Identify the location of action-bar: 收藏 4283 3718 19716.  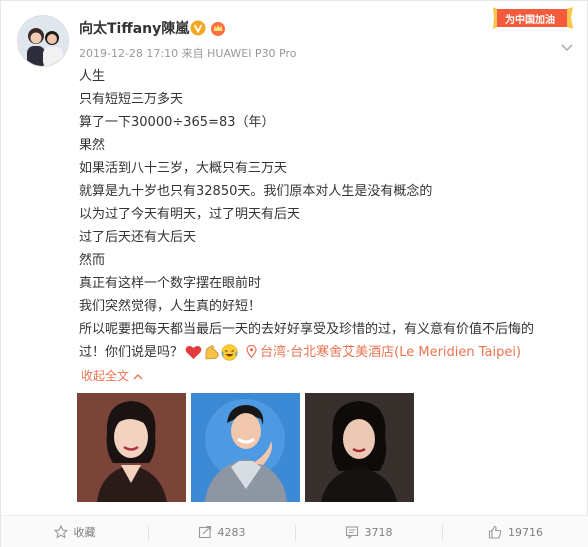
(294, 531).